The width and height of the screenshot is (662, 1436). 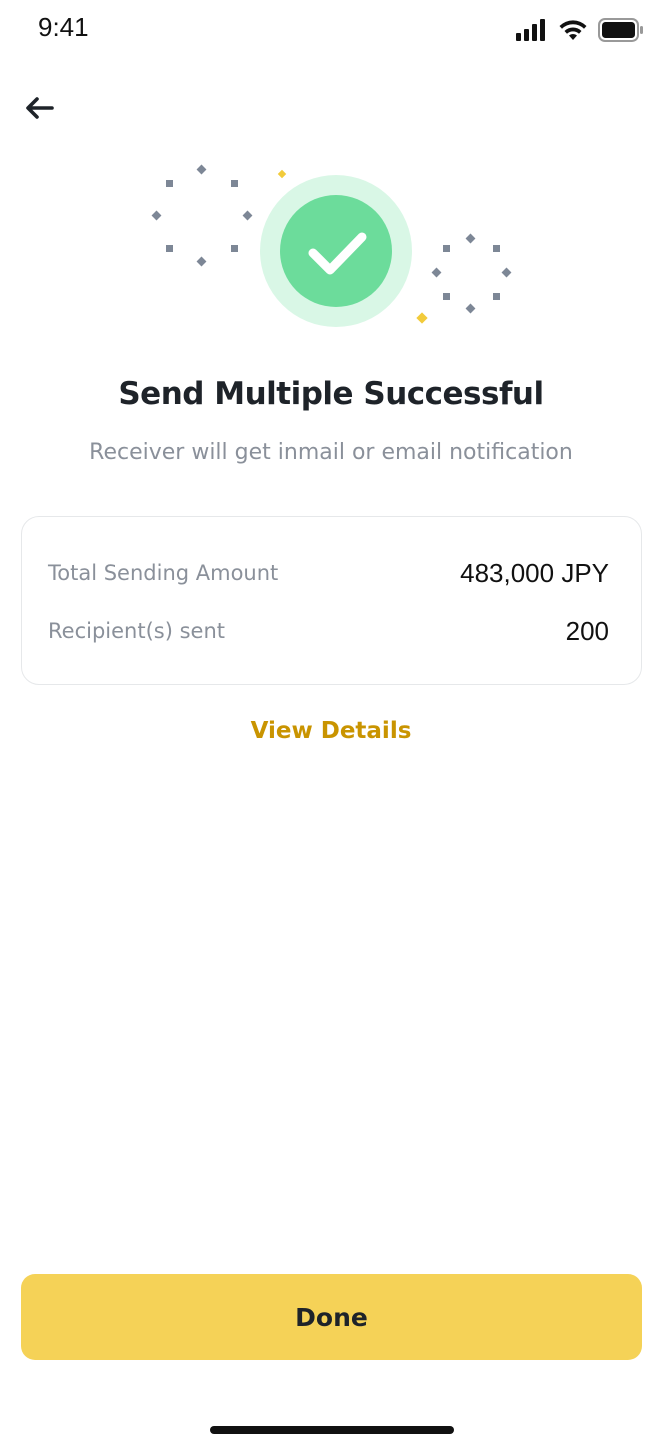 What do you see at coordinates (422, 318) in the screenshot?
I see `sparkle-yellow-bottom` at bounding box center [422, 318].